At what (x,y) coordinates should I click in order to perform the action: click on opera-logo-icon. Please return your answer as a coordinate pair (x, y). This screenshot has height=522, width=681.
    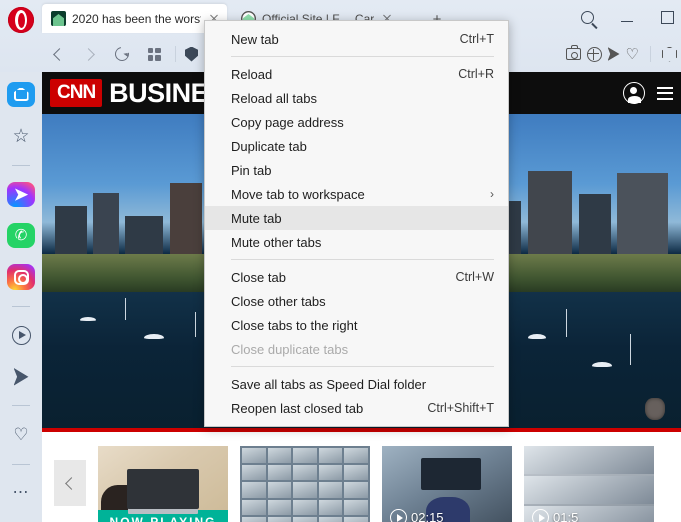
    Looking at the image, I should click on (21, 20).